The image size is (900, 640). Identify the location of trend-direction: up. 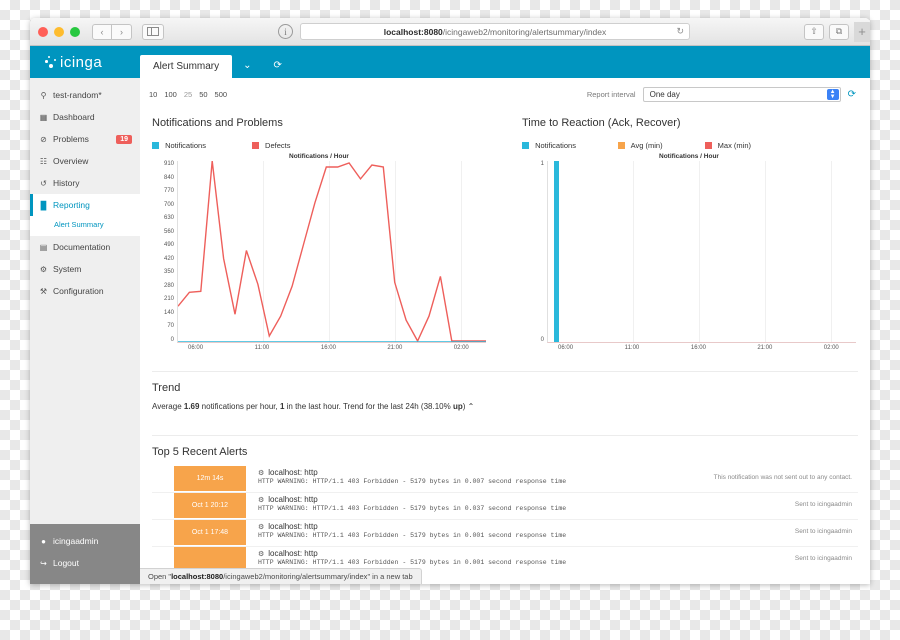
(457, 406).